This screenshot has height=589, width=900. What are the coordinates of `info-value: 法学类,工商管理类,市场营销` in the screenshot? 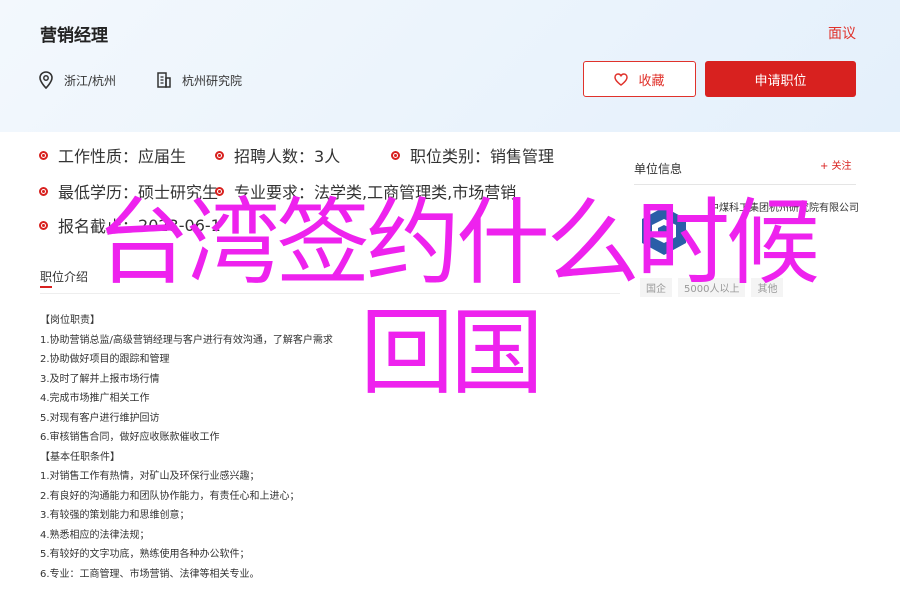 It's located at (415, 192).